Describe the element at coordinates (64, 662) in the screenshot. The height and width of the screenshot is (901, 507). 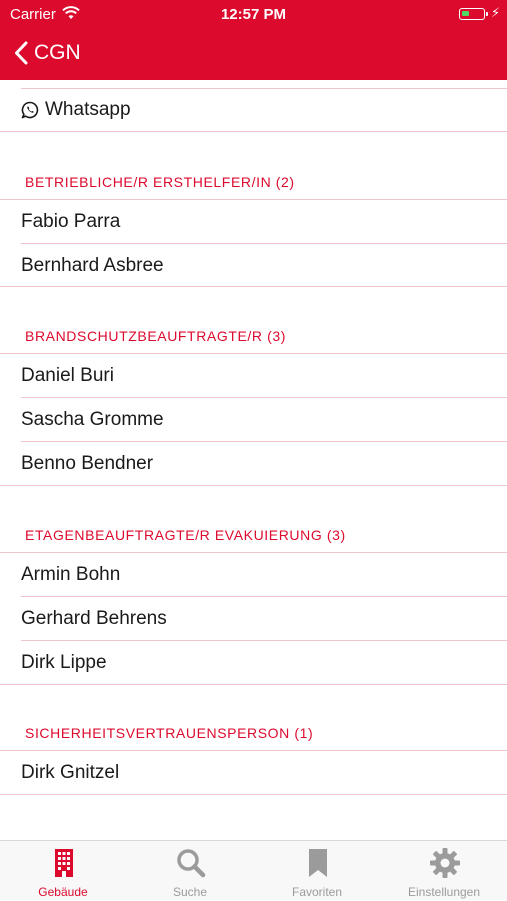
I see `person-name: Dirk Lippe` at that location.